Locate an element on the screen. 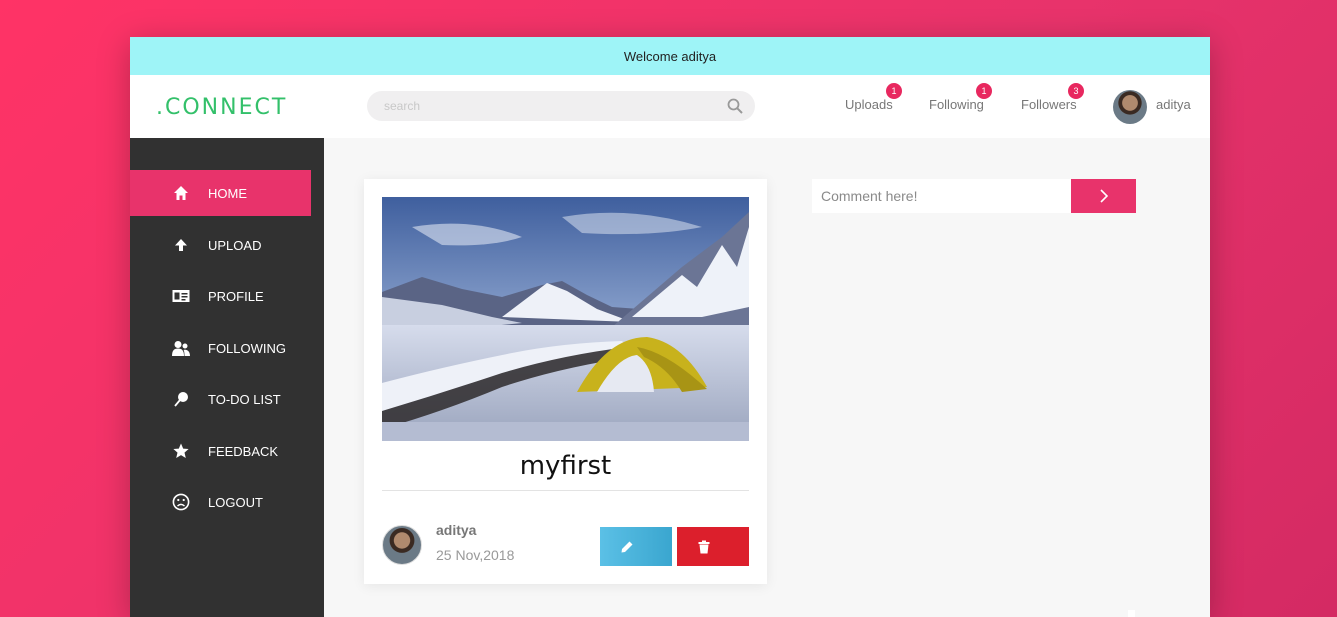 The image size is (1337, 617). nav-followers-link: Followers 3 is located at coordinates (1052, 97).